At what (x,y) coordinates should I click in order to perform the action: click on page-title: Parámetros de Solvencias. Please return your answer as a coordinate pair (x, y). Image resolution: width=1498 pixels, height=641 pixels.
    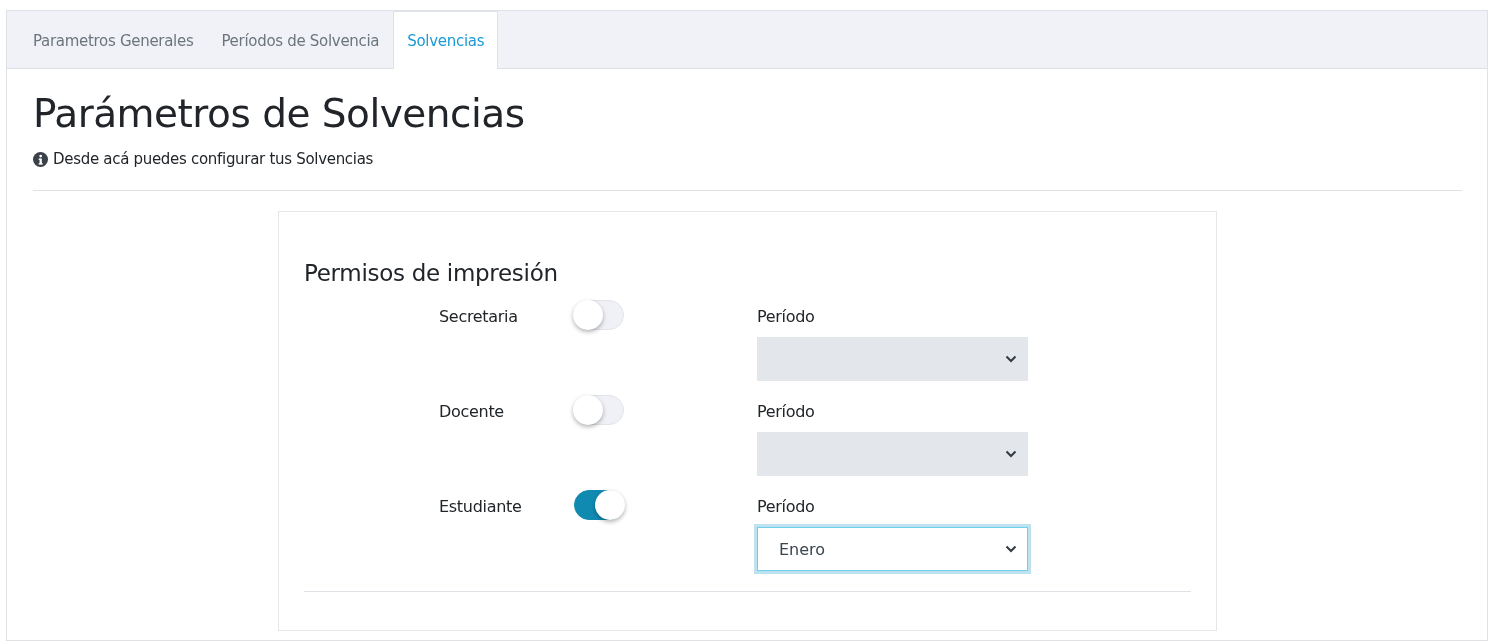
    Looking at the image, I should click on (279, 113).